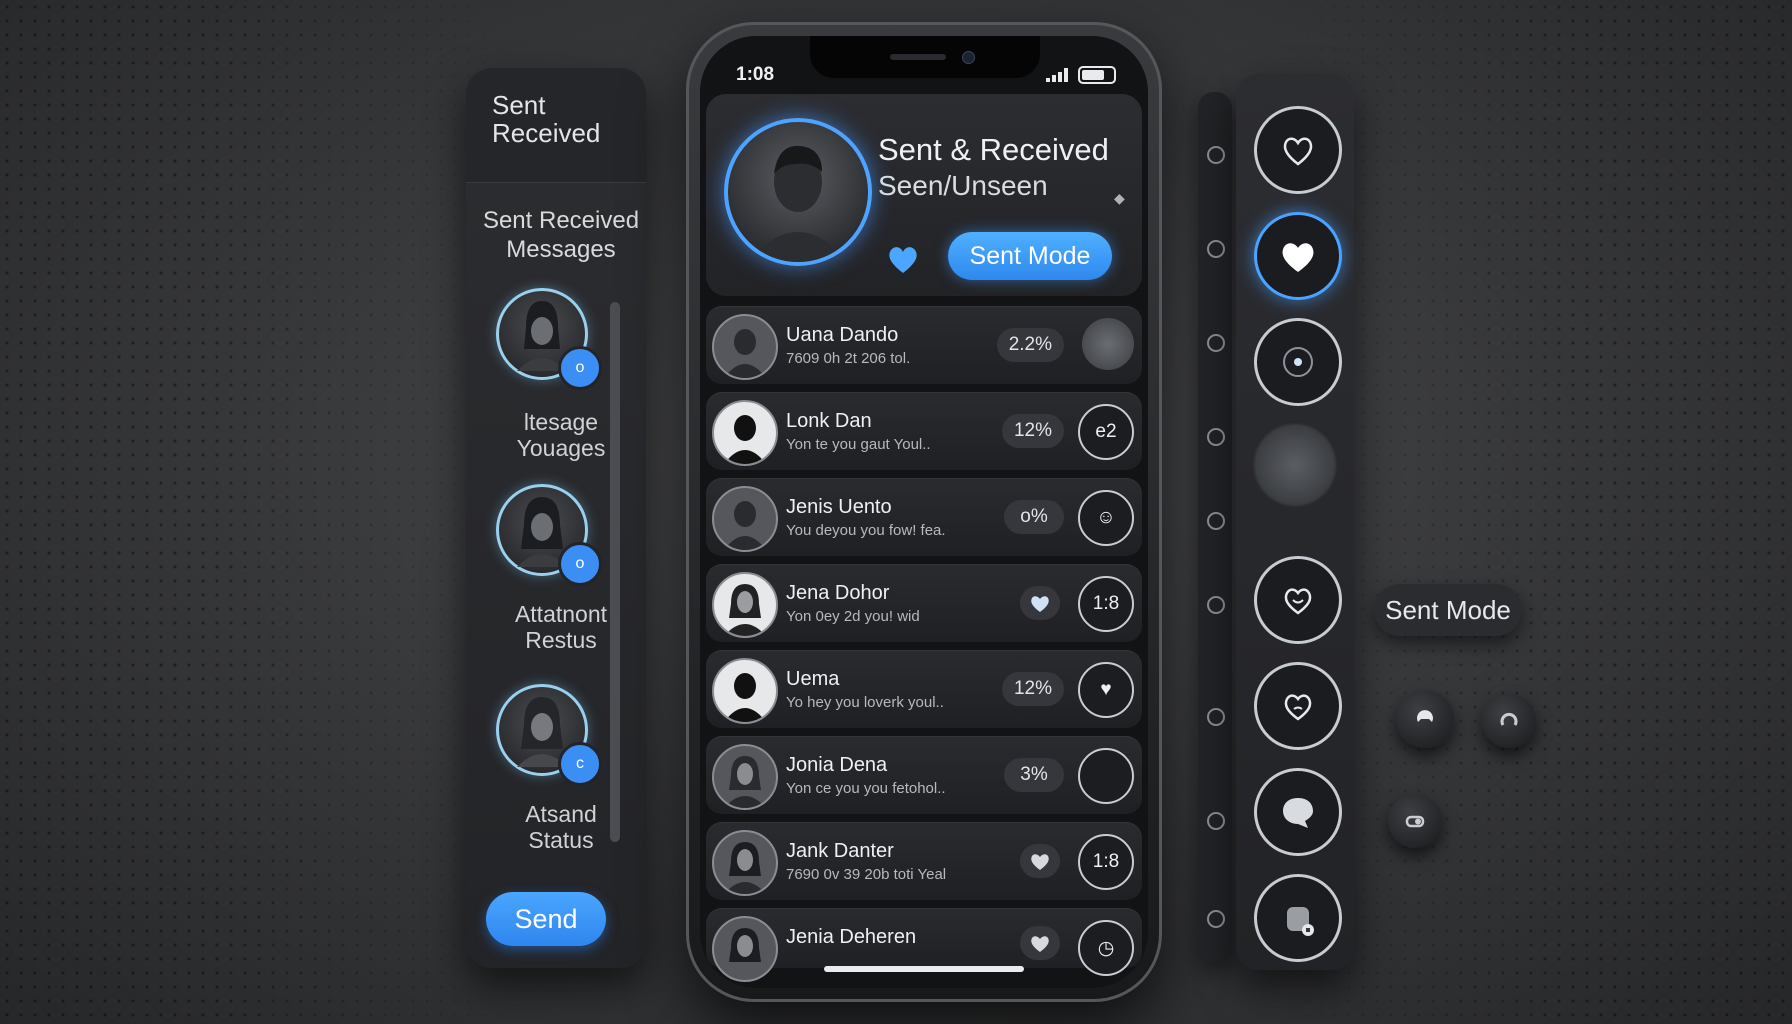  What do you see at coordinates (838, 593) in the screenshot?
I see `contact-name: Jena Dohor` at bounding box center [838, 593].